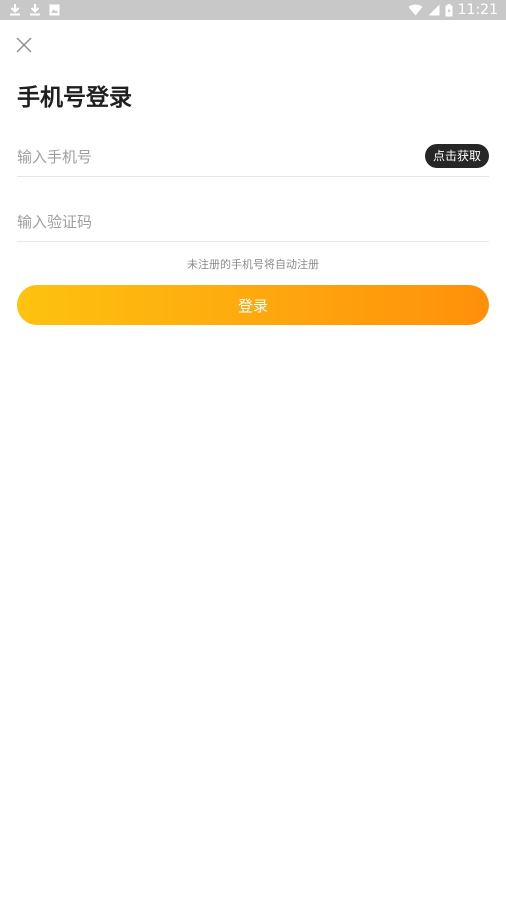  Describe the element at coordinates (253, 10) in the screenshot. I see `status-bar: 11:21` at that location.